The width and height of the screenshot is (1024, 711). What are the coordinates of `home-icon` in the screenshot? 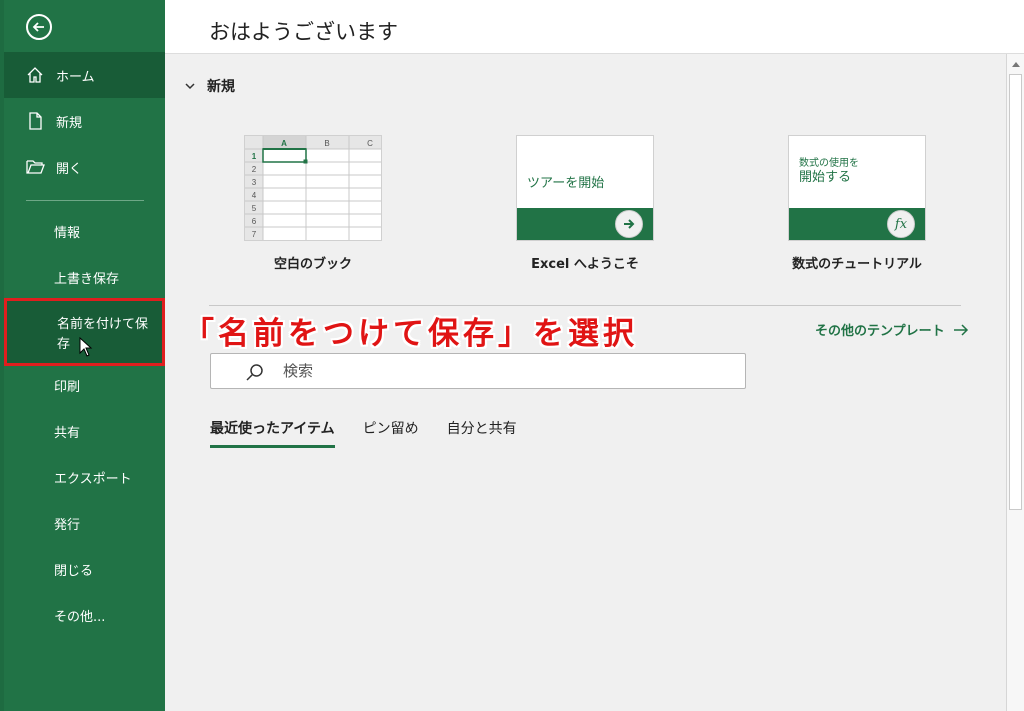 It's located at (37, 75).